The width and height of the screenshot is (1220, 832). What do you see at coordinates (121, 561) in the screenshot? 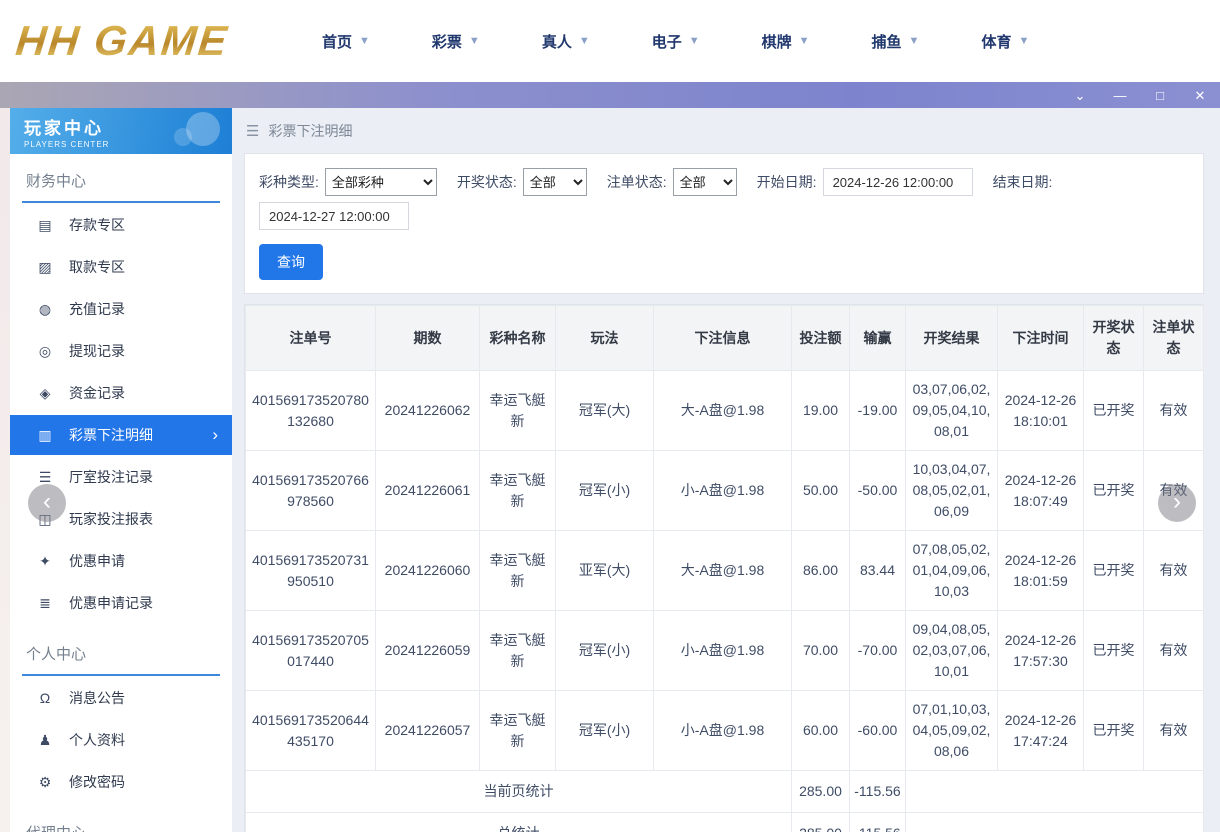
I see `sidebar-item-promo-apply: ✦ 优惠申请` at bounding box center [121, 561].